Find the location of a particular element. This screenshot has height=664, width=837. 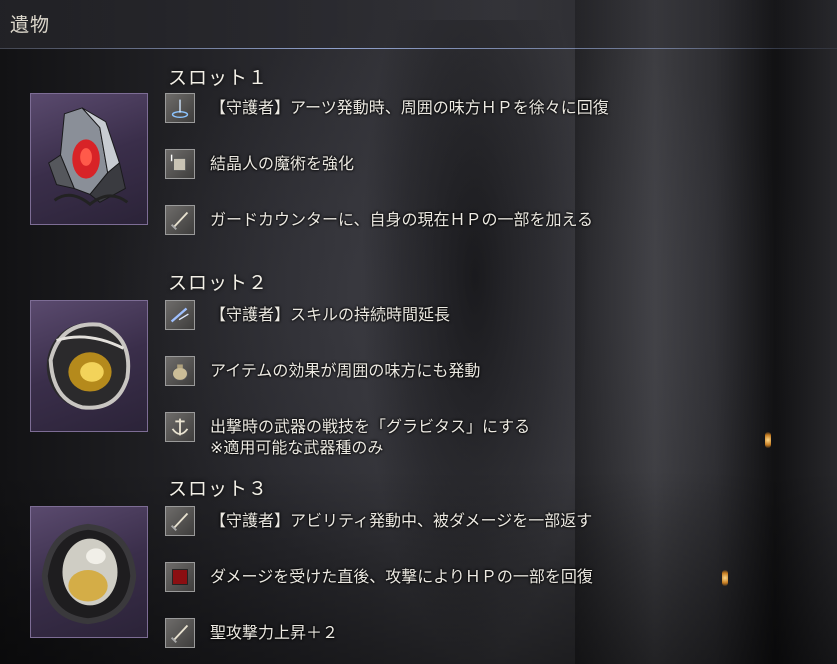

effect-text: 【守護者】スキルの持続時間延長 is located at coordinates (330, 314).